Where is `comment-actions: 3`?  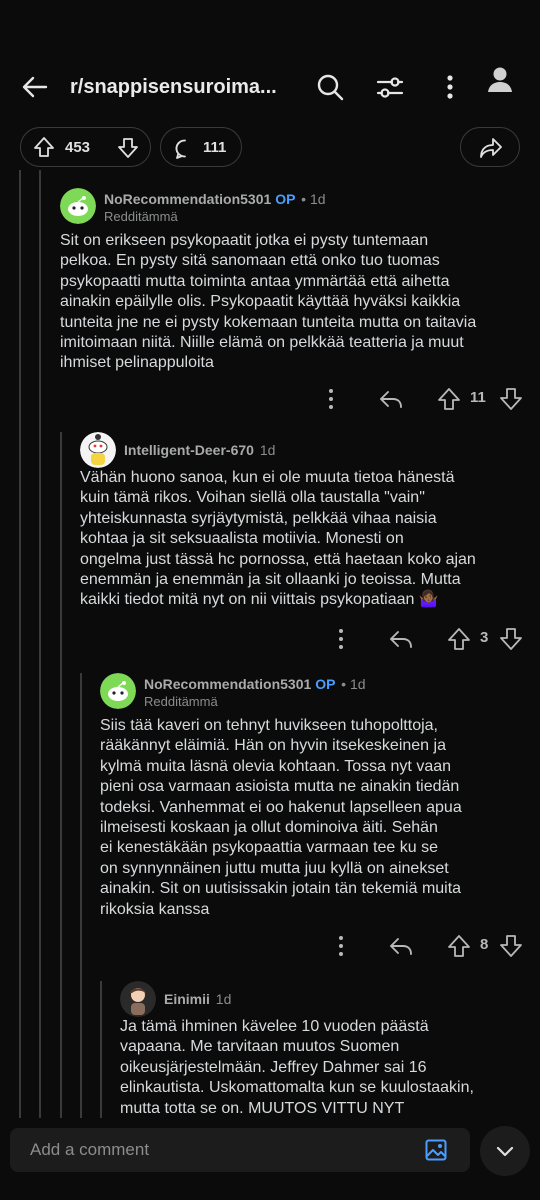
comment-actions: 3 is located at coordinates (429, 641).